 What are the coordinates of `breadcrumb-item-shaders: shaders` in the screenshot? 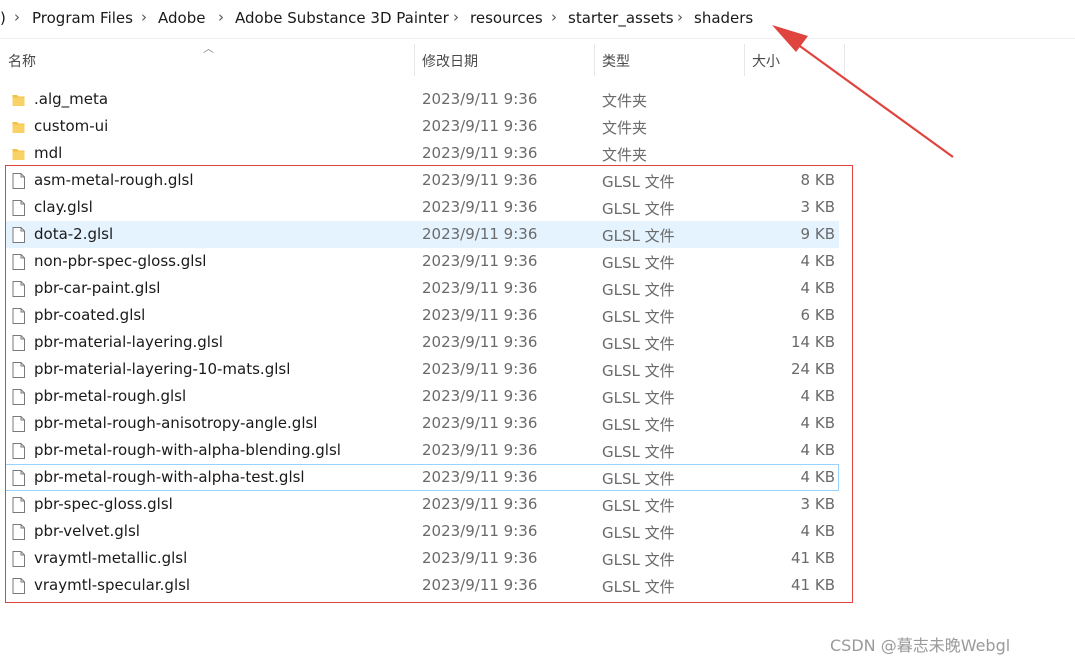 It's located at (723, 18).